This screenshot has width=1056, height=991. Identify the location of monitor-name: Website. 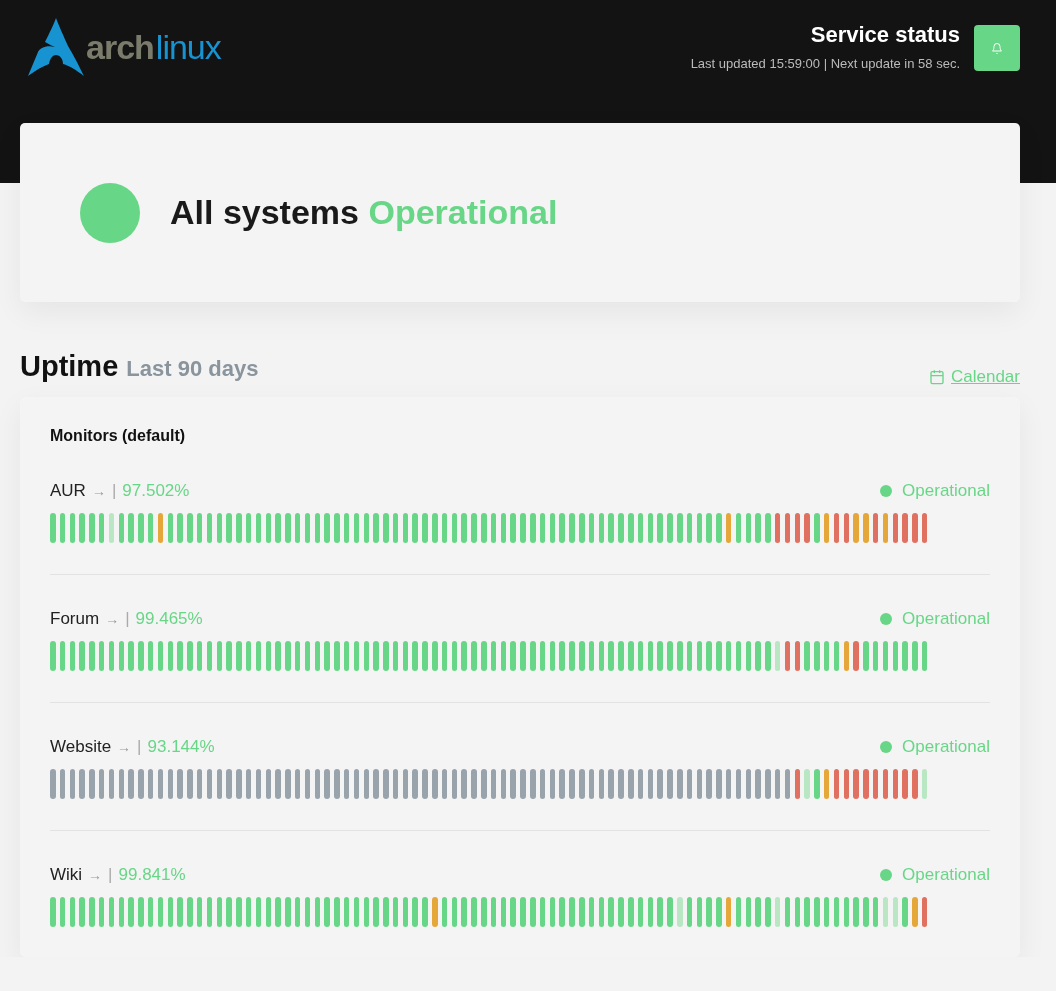
(81, 747).